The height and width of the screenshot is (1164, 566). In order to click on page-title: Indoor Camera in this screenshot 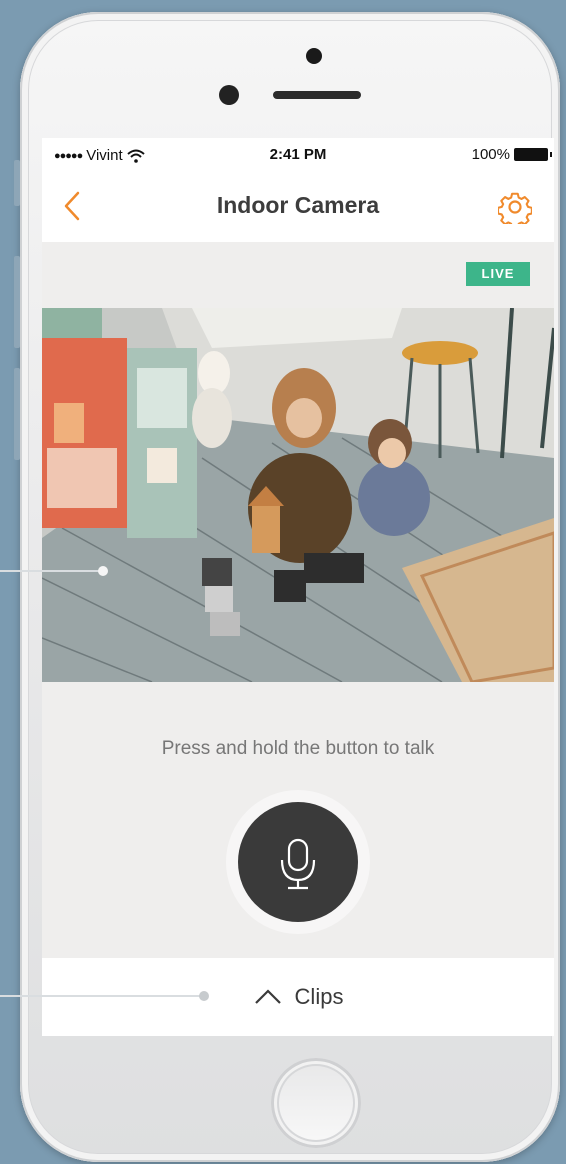, I will do `click(298, 205)`.